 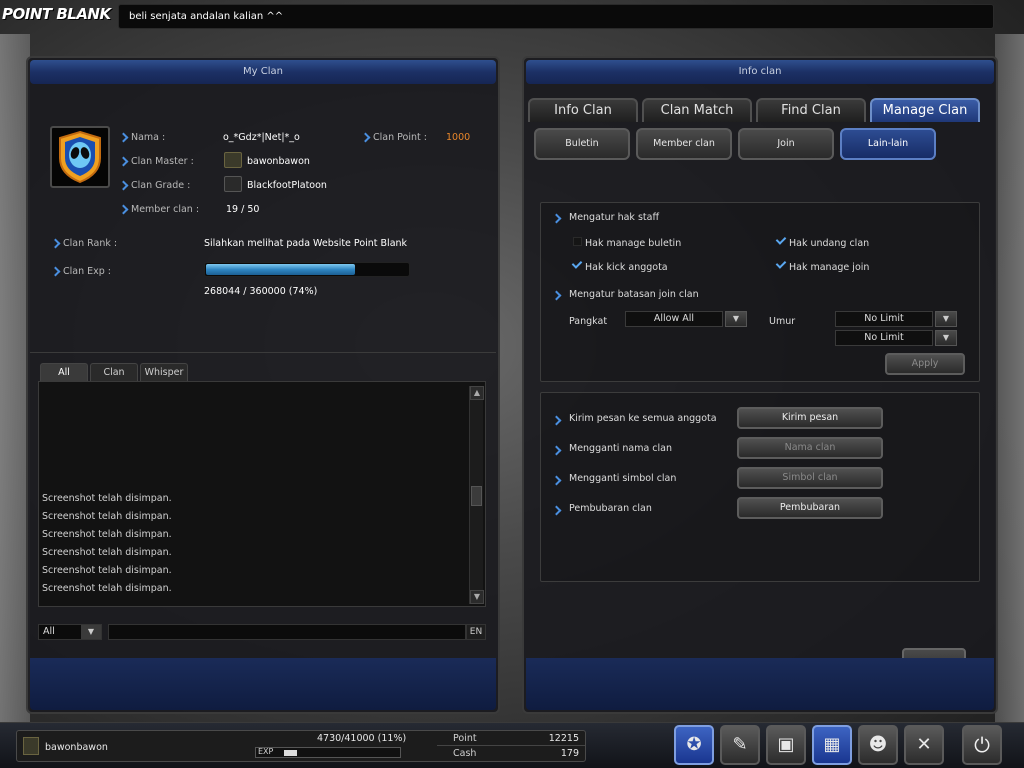 I want to click on subtab-join: Join, so click(x=786, y=144).